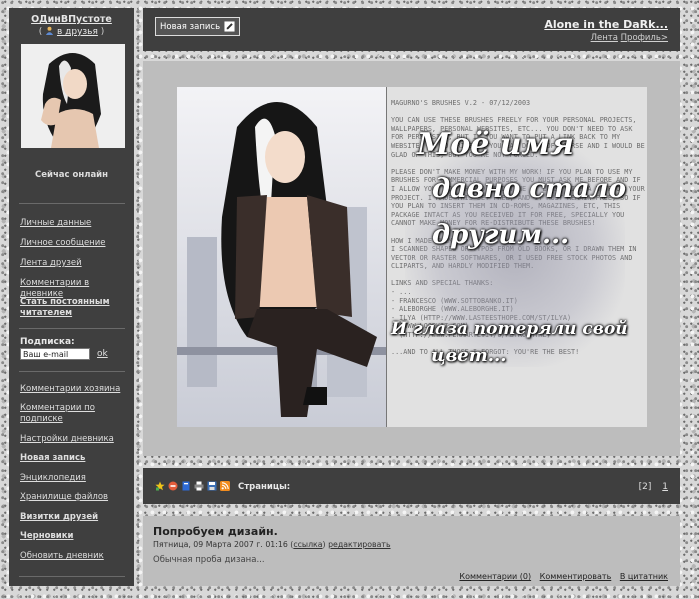  What do you see at coordinates (75, 389) in the screenshot?
I see `sidebar-link-owner-comments: Комментарии хозяина` at bounding box center [75, 389].